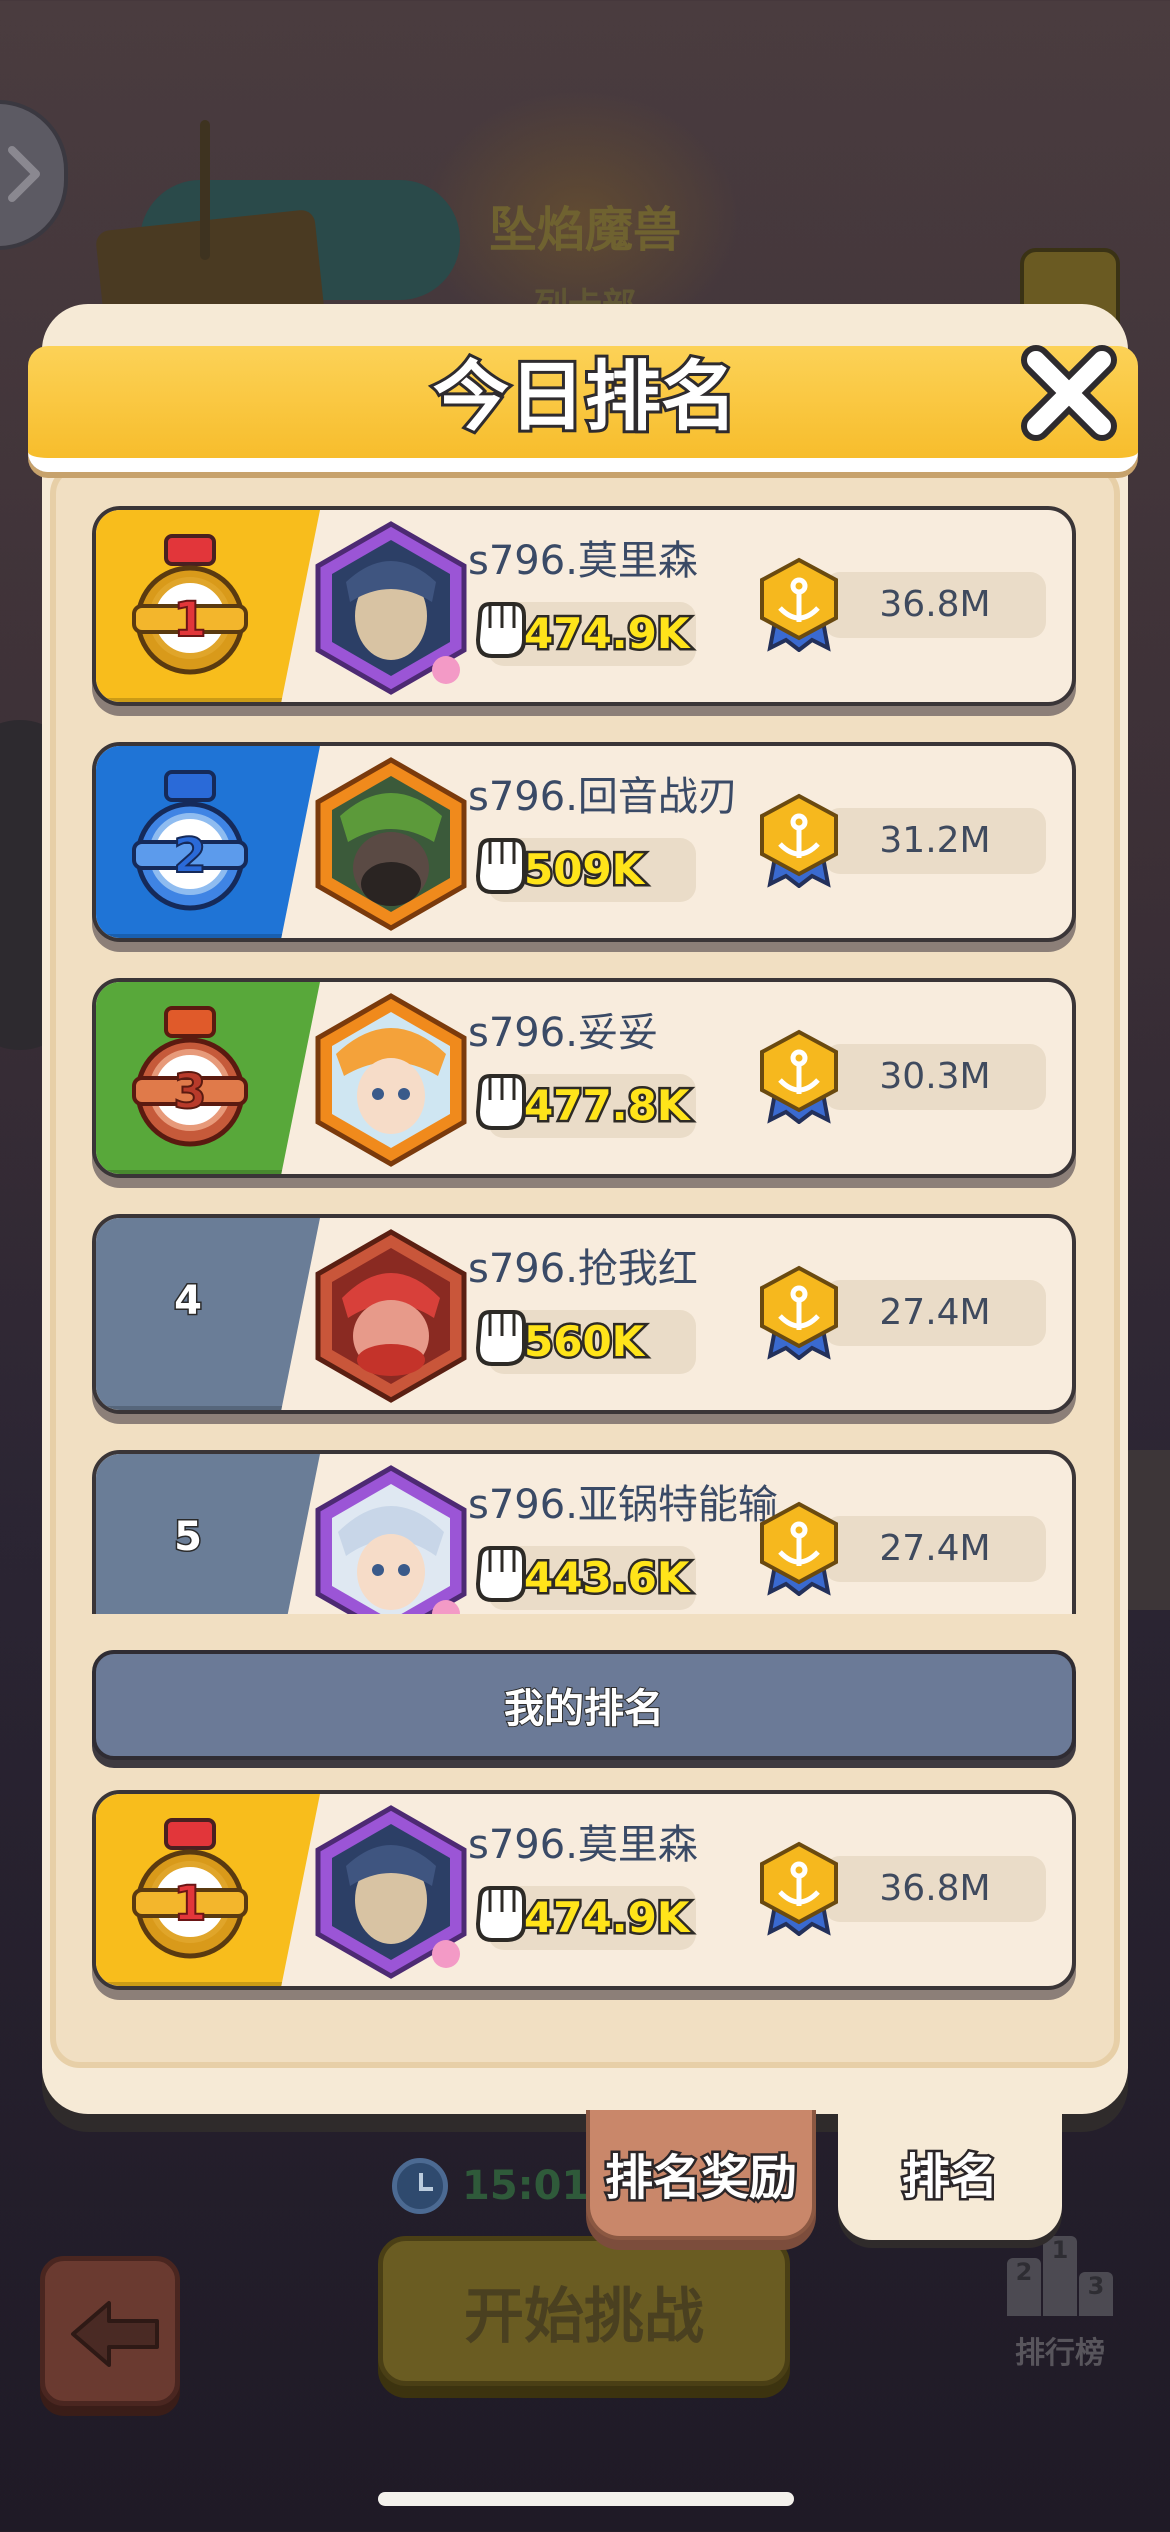  I want to click on close-x-icon, so click(1069, 393).